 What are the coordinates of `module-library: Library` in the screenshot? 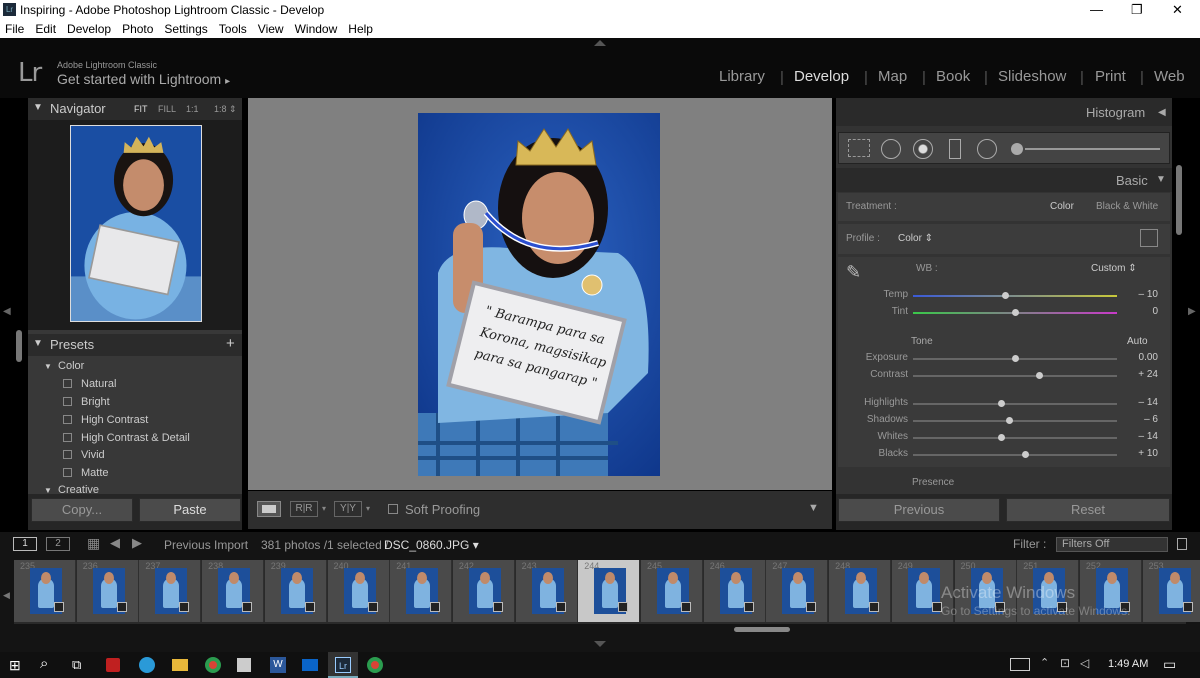 It's located at (742, 76).